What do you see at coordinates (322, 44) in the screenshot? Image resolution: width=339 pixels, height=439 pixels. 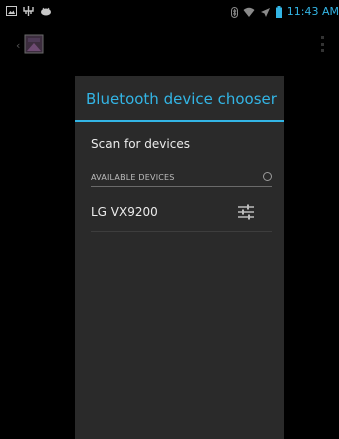 I see `overflow-menu-icon` at bounding box center [322, 44].